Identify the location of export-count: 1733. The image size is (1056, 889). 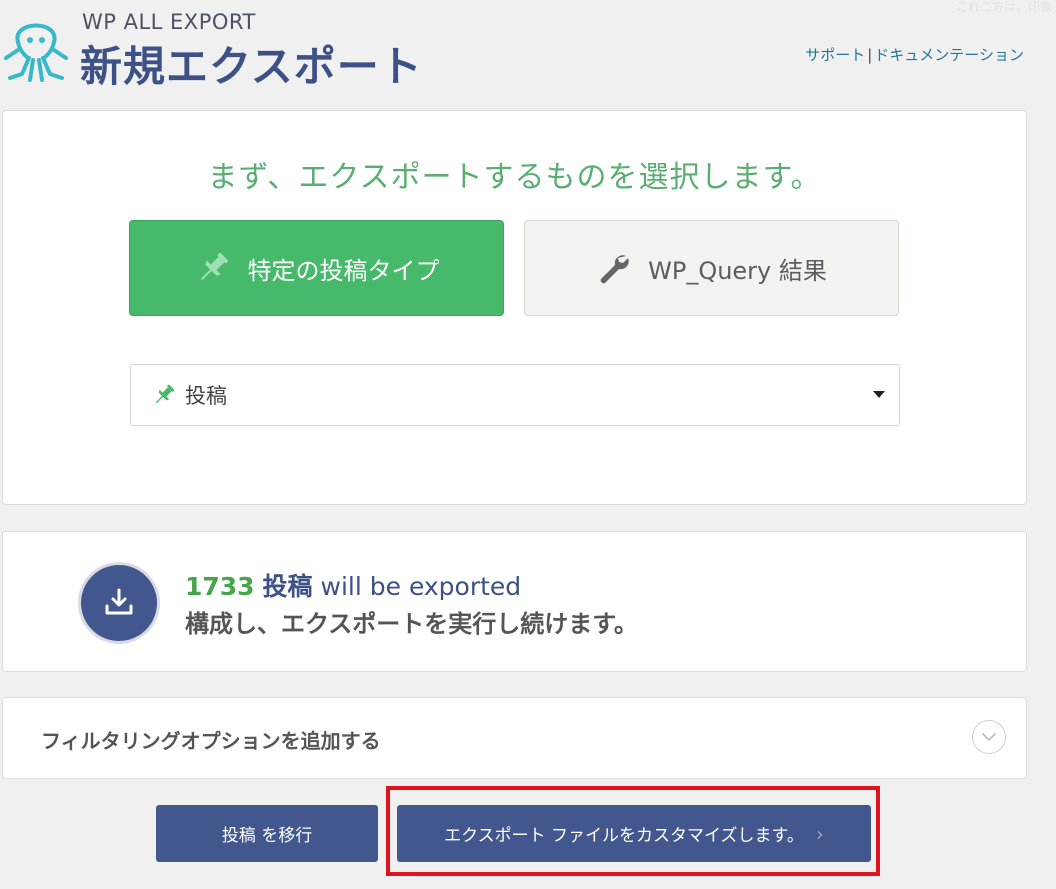
(220, 586).